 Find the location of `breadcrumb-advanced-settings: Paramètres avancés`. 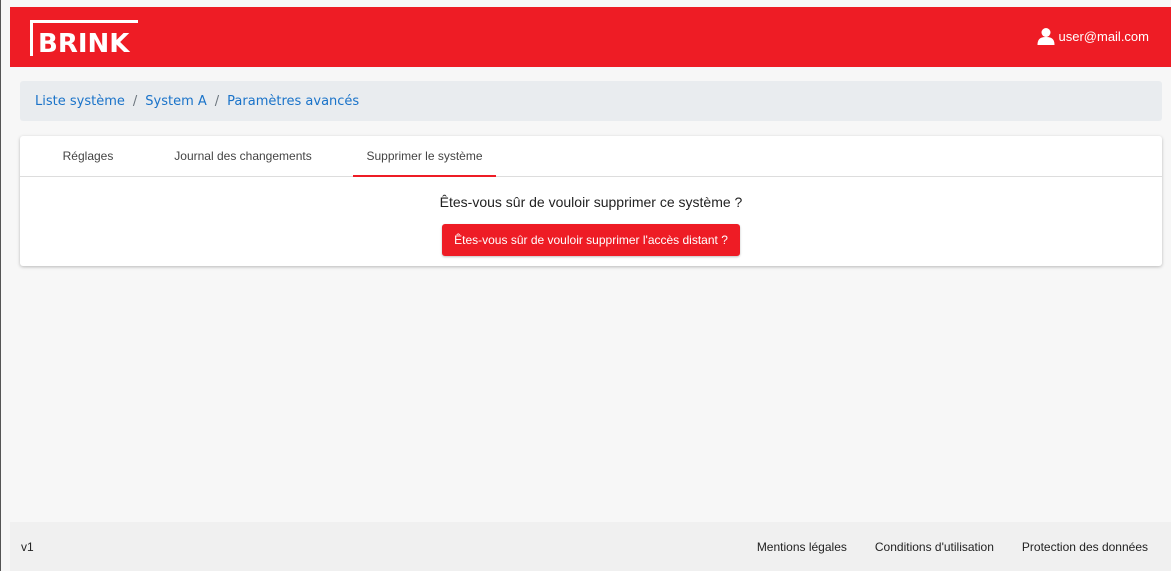

breadcrumb-advanced-settings: Paramètres avancés is located at coordinates (293, 101).